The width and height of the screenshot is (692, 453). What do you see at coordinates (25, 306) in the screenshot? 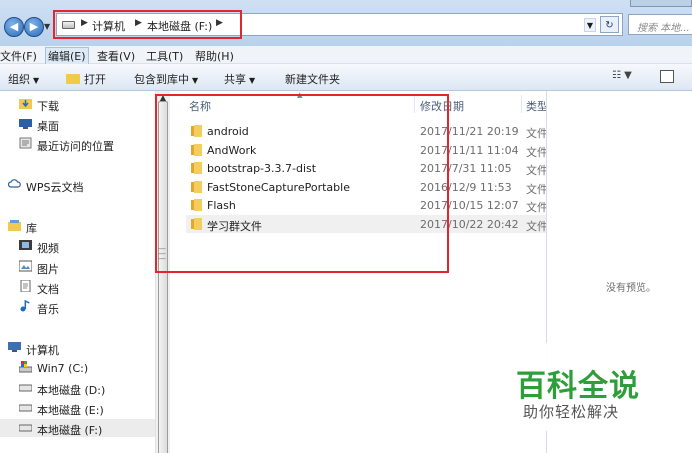
I see `music-icon` at bounding box center [25, 306].